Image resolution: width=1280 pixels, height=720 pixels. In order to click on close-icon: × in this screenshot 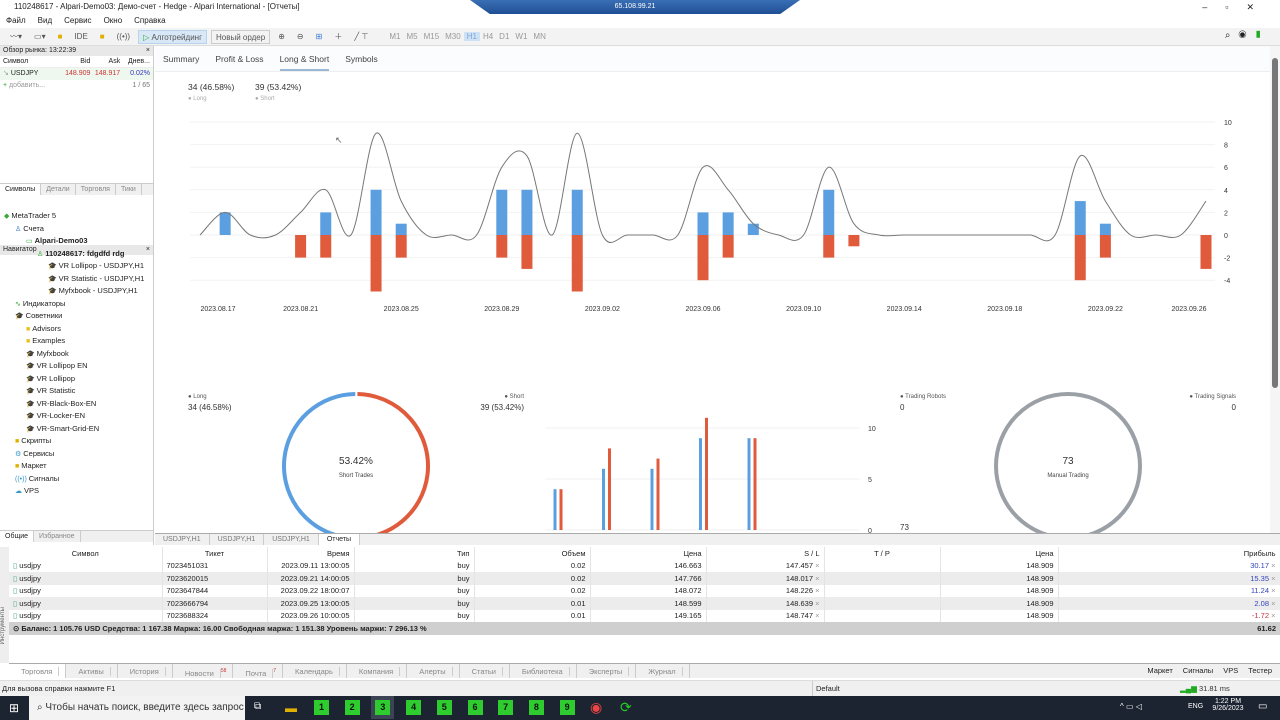, I will do `click(148, 51)`.